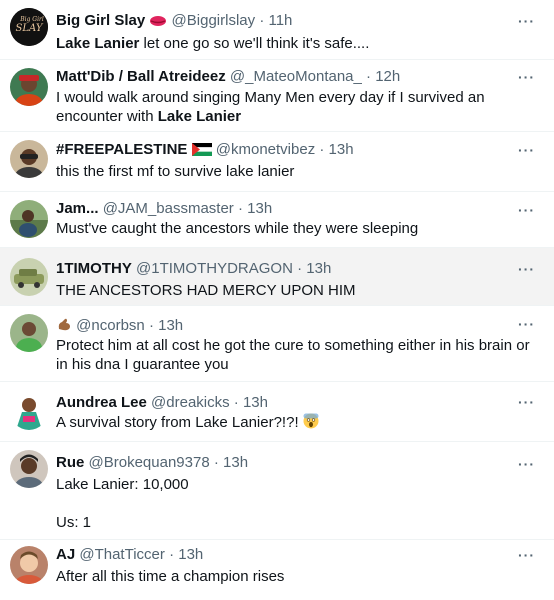 This screenshot has width=554, height=600. Describe the element at coordinates (296, 576) in the screenshot. I see `tweet-text: After all this time a champion rises` at that location.